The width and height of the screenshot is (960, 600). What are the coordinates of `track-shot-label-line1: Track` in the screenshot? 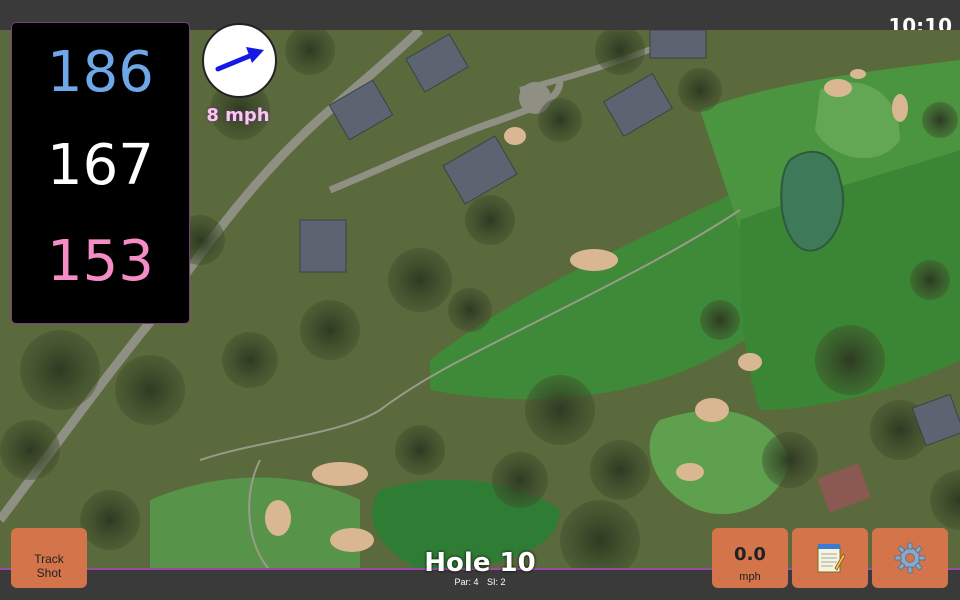 It's located at (49, 559).